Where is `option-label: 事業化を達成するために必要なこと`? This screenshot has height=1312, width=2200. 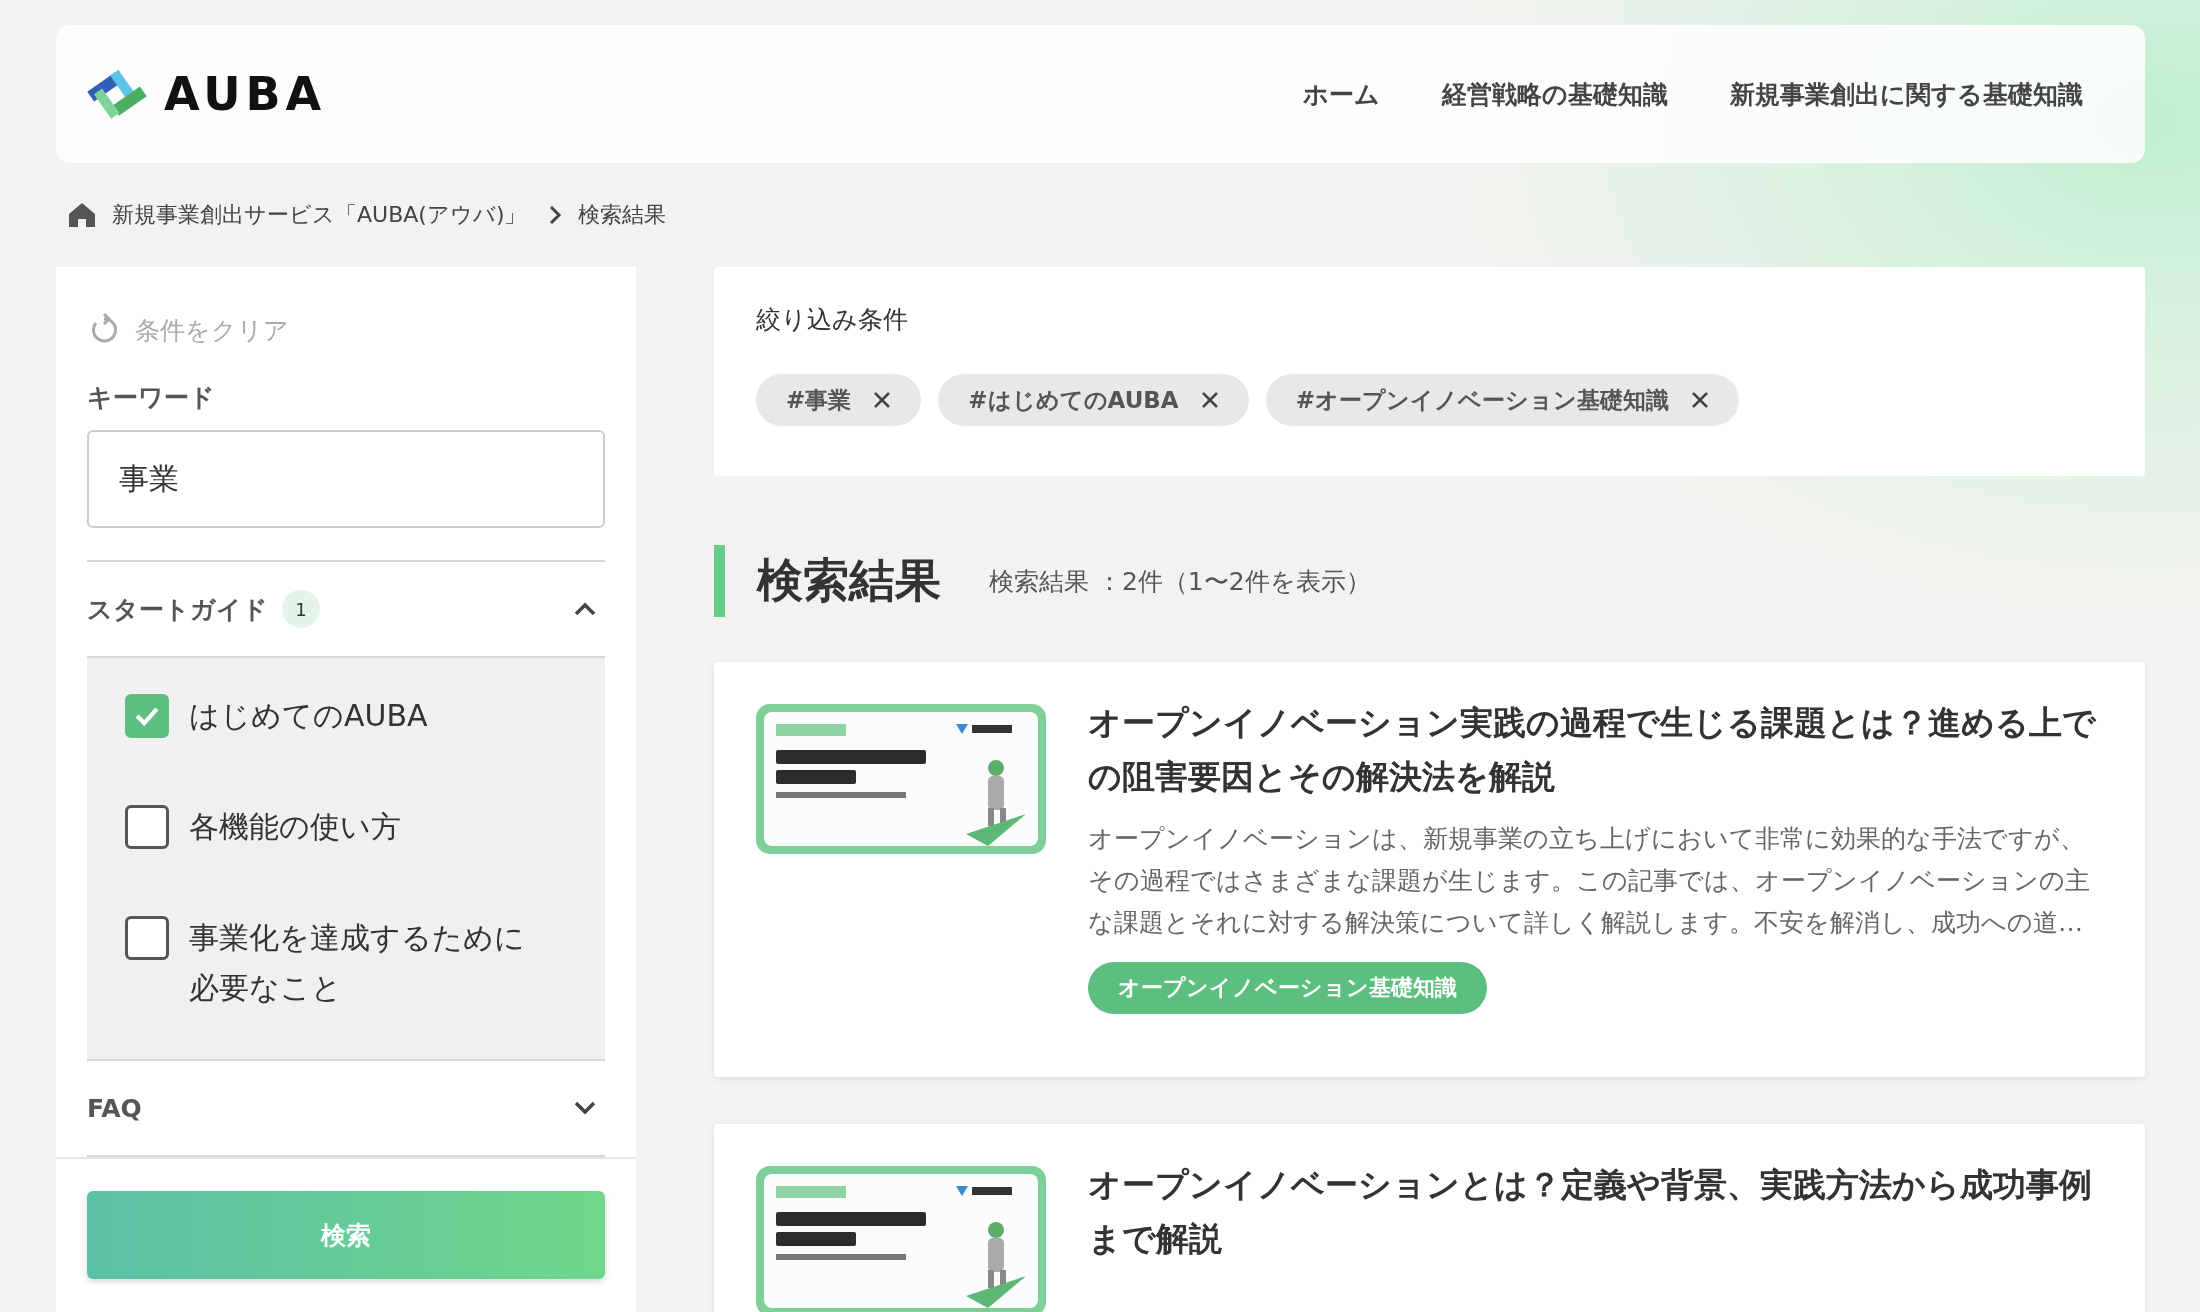
option-label: 事業化を達成するために必要なこと is located at coordinates (357, 963).